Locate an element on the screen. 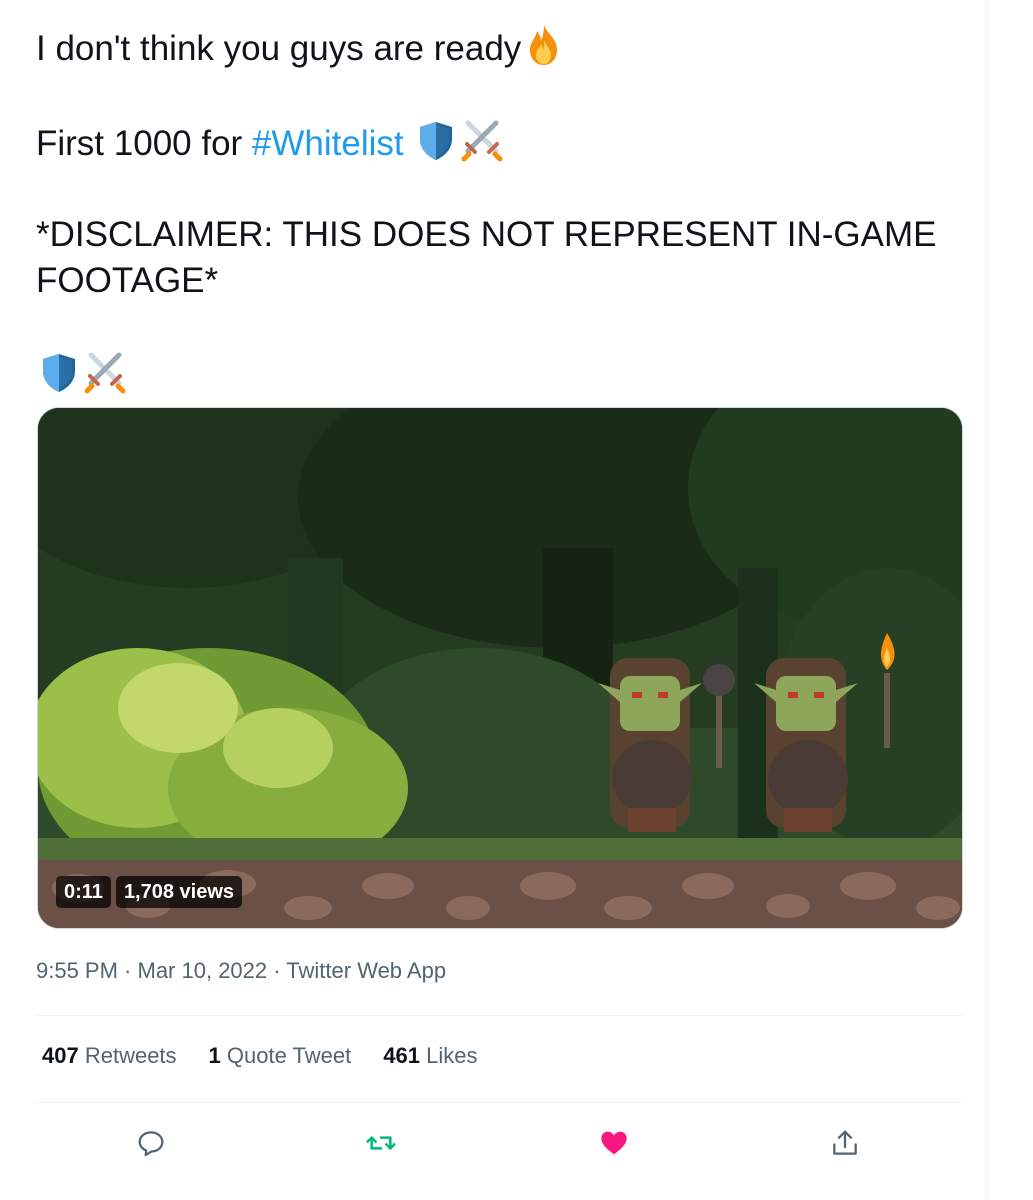 The height and width of the screenshot is (1200, 1033). like-button is located at coordinates (614, 1143).